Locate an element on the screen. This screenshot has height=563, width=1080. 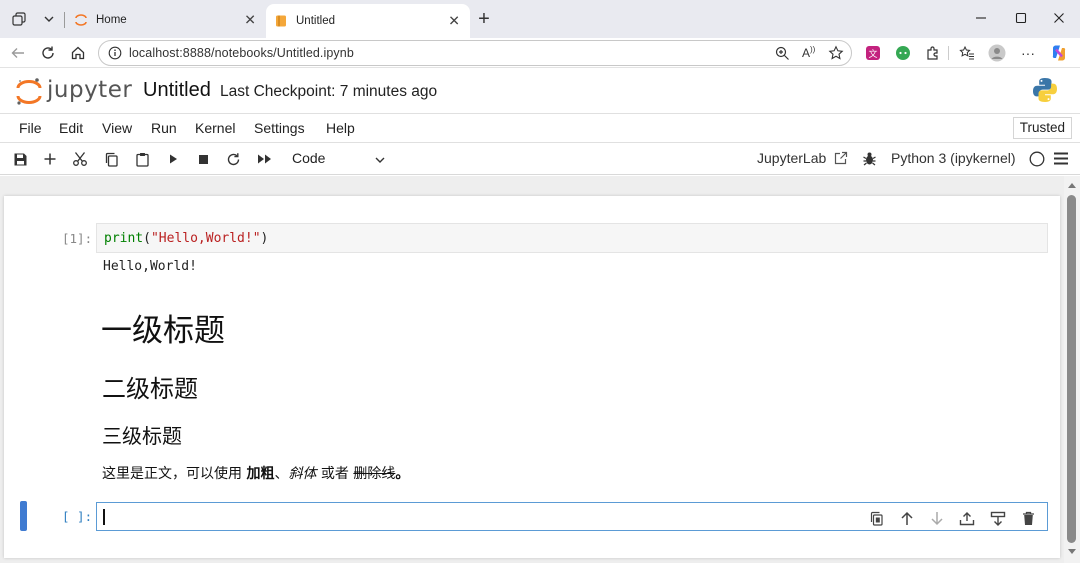
cut-icon is located at coordinates (80, 159).